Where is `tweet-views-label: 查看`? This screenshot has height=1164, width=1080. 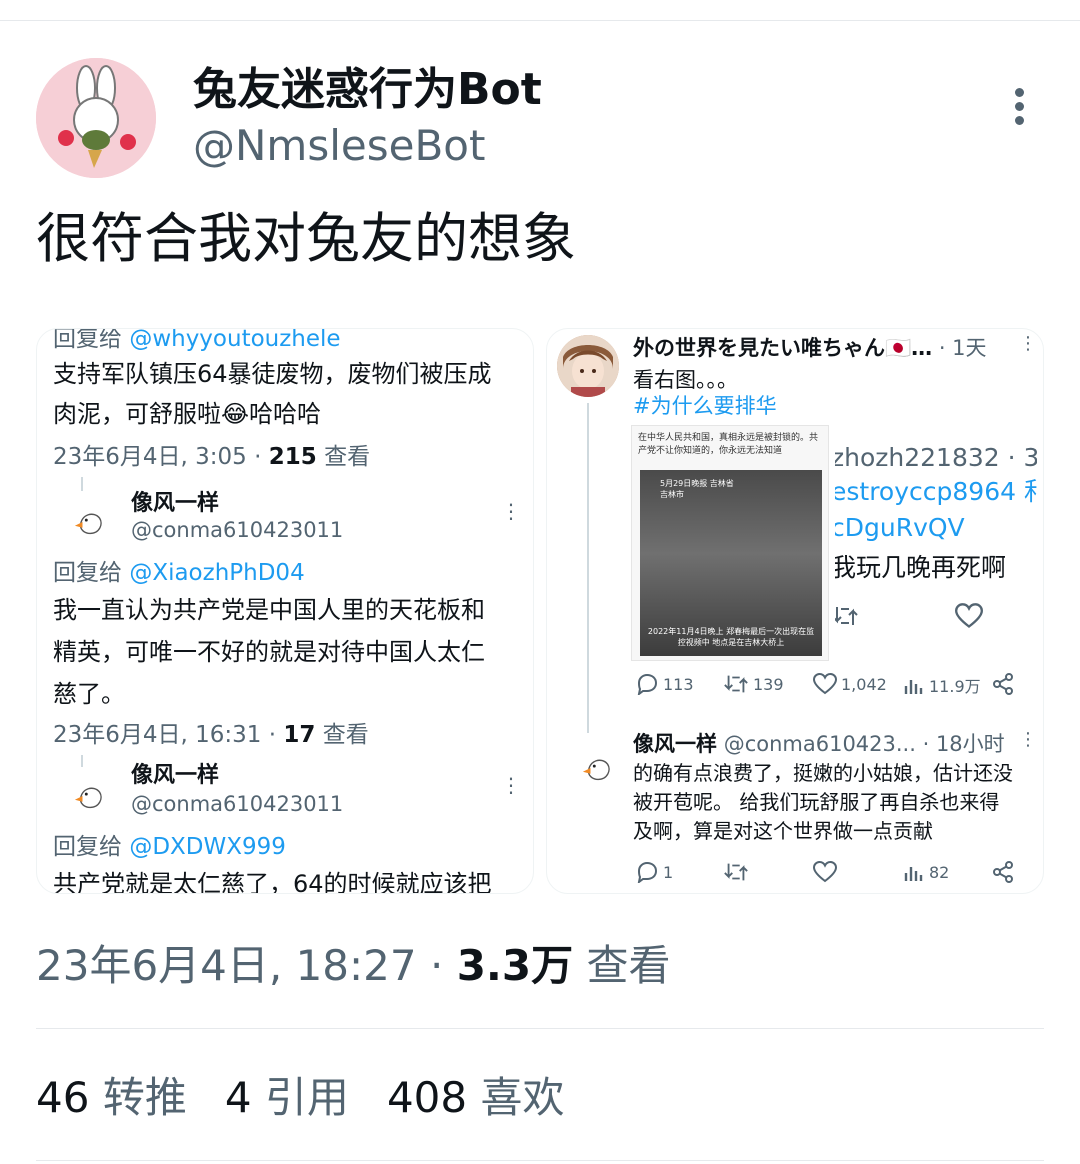 tweet-views-label: 查看 is located at coordinates (622, 965).